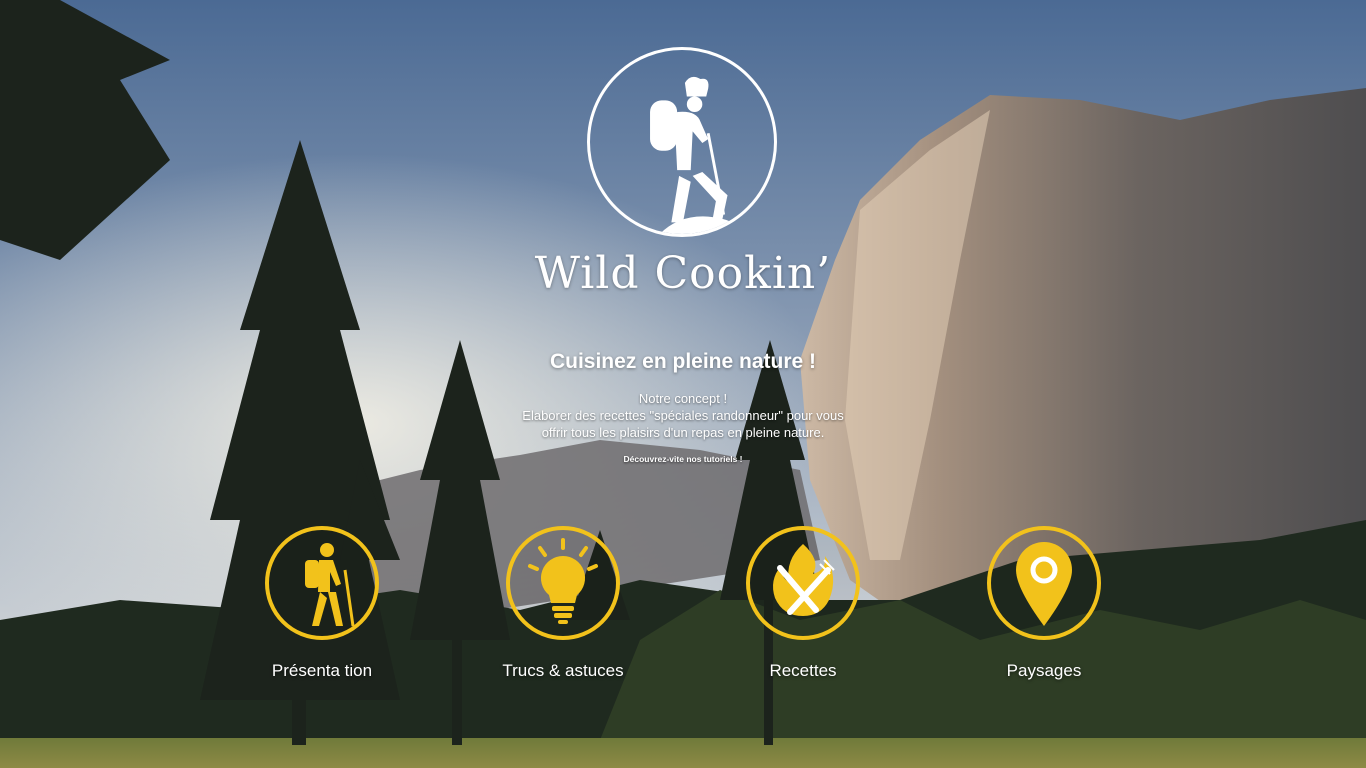 Image resolution: width=1366 pixels, height=768 pixels. I want to click on nav-item-presentation: Présenta tion, so click(322, 611).